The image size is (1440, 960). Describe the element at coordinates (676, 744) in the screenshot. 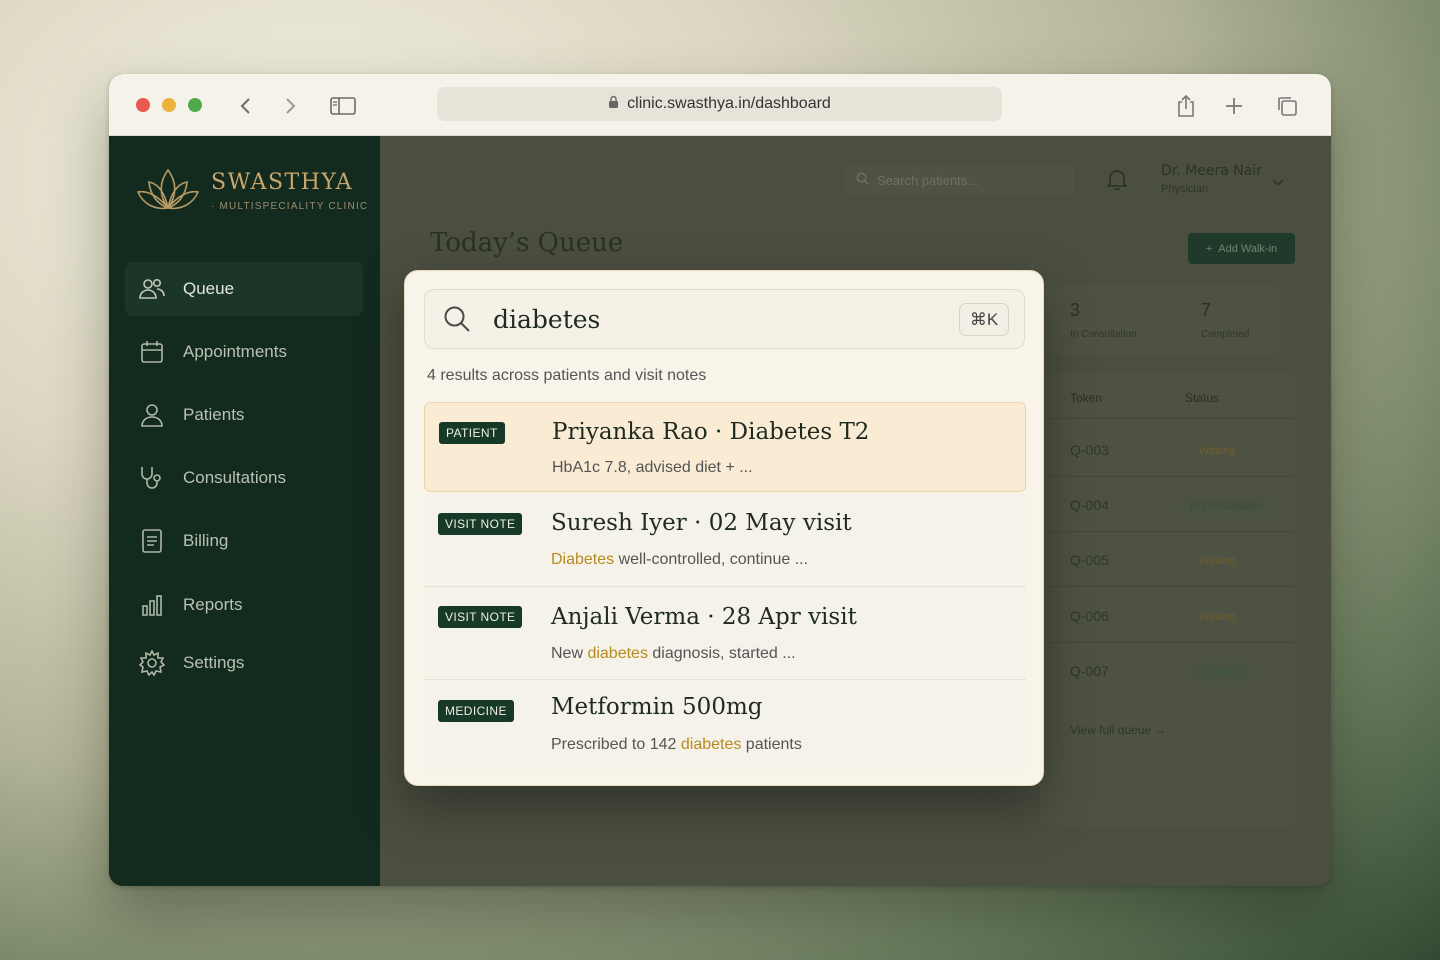

I see `result-snippet: Prescribed to 142 diabetes patients` at that location.